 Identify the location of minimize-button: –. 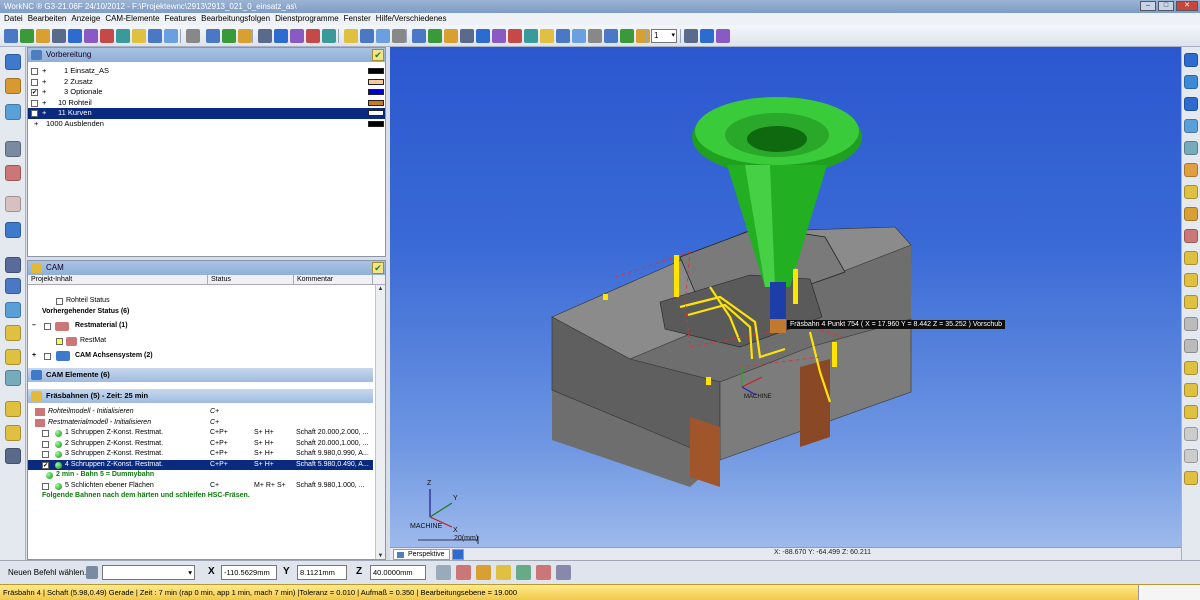
(1148, 6).